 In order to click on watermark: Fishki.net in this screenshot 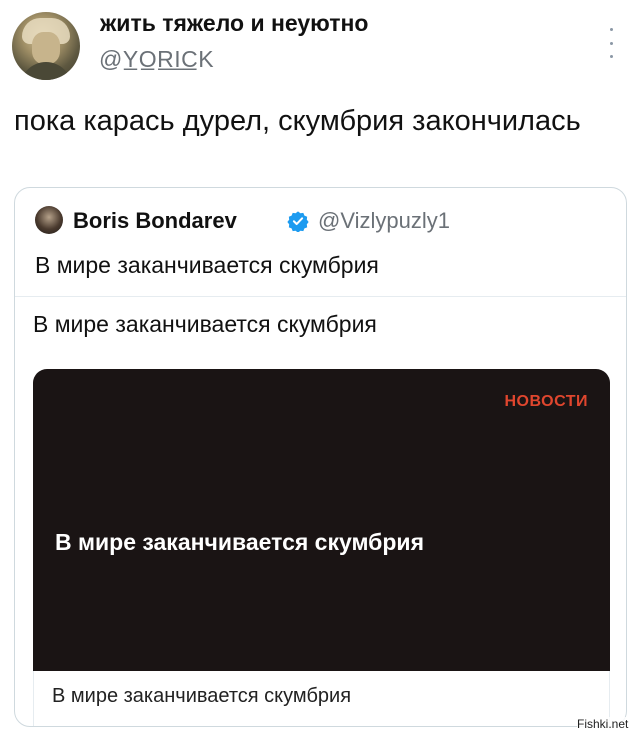, I will do `click(603, 724)`.